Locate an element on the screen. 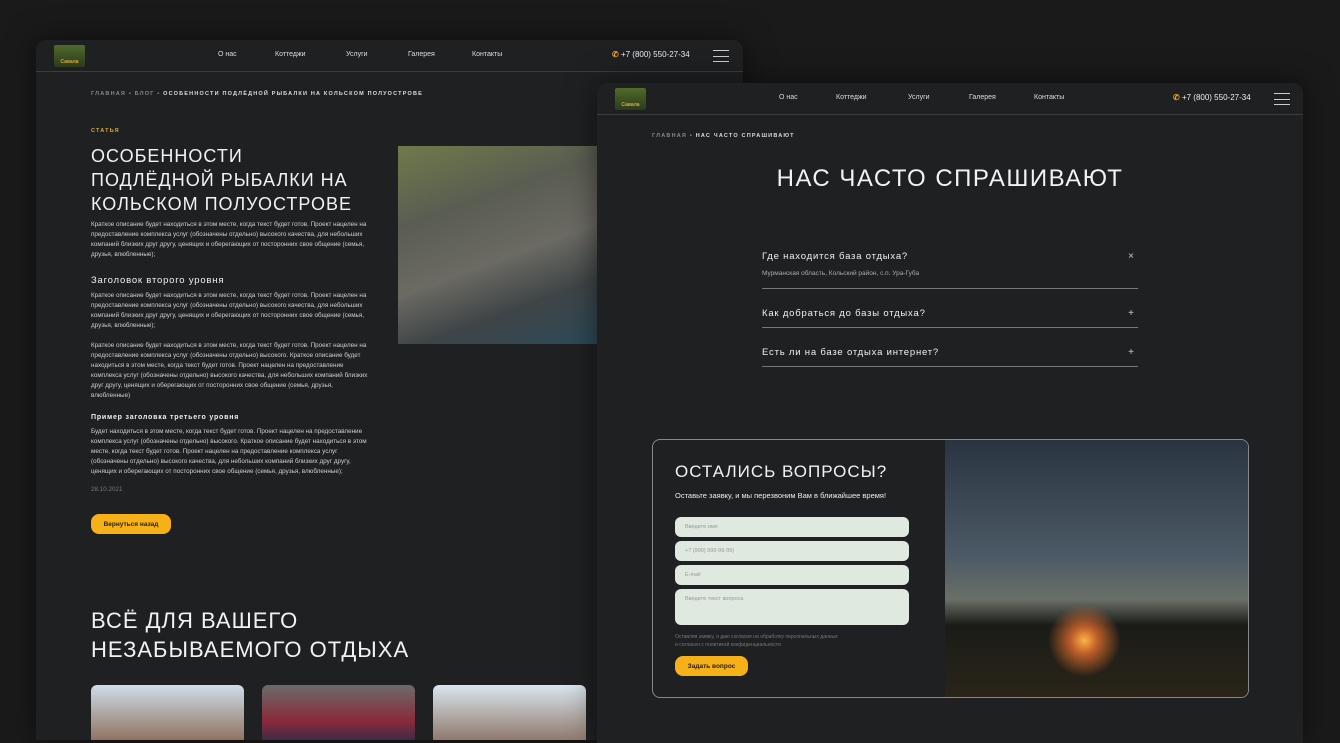 This screenshot has height=743, width=1340. heading-level-2: Заголовок второго уровня is located at coordinates (158, 280).